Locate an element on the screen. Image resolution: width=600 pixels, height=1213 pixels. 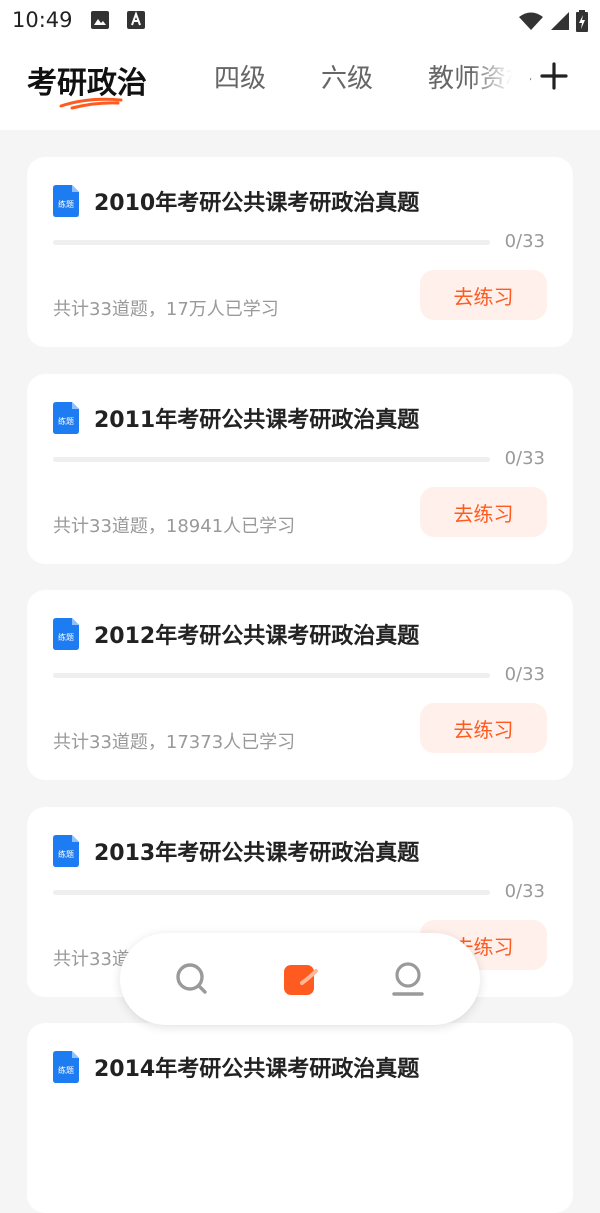
tab-cet4: 四级 is located at coordinates (240, 76).